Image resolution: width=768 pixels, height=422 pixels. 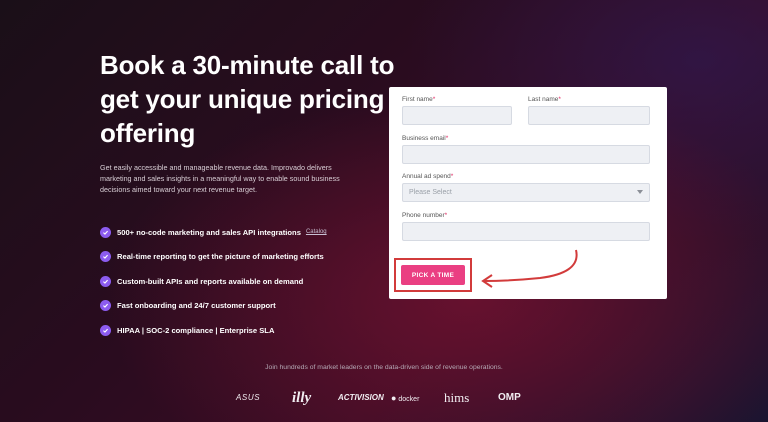 What do you see at coordinates (509, 397) in the screenshot?
I see `omp-logo: OMP` at bounding box center [509, 397].